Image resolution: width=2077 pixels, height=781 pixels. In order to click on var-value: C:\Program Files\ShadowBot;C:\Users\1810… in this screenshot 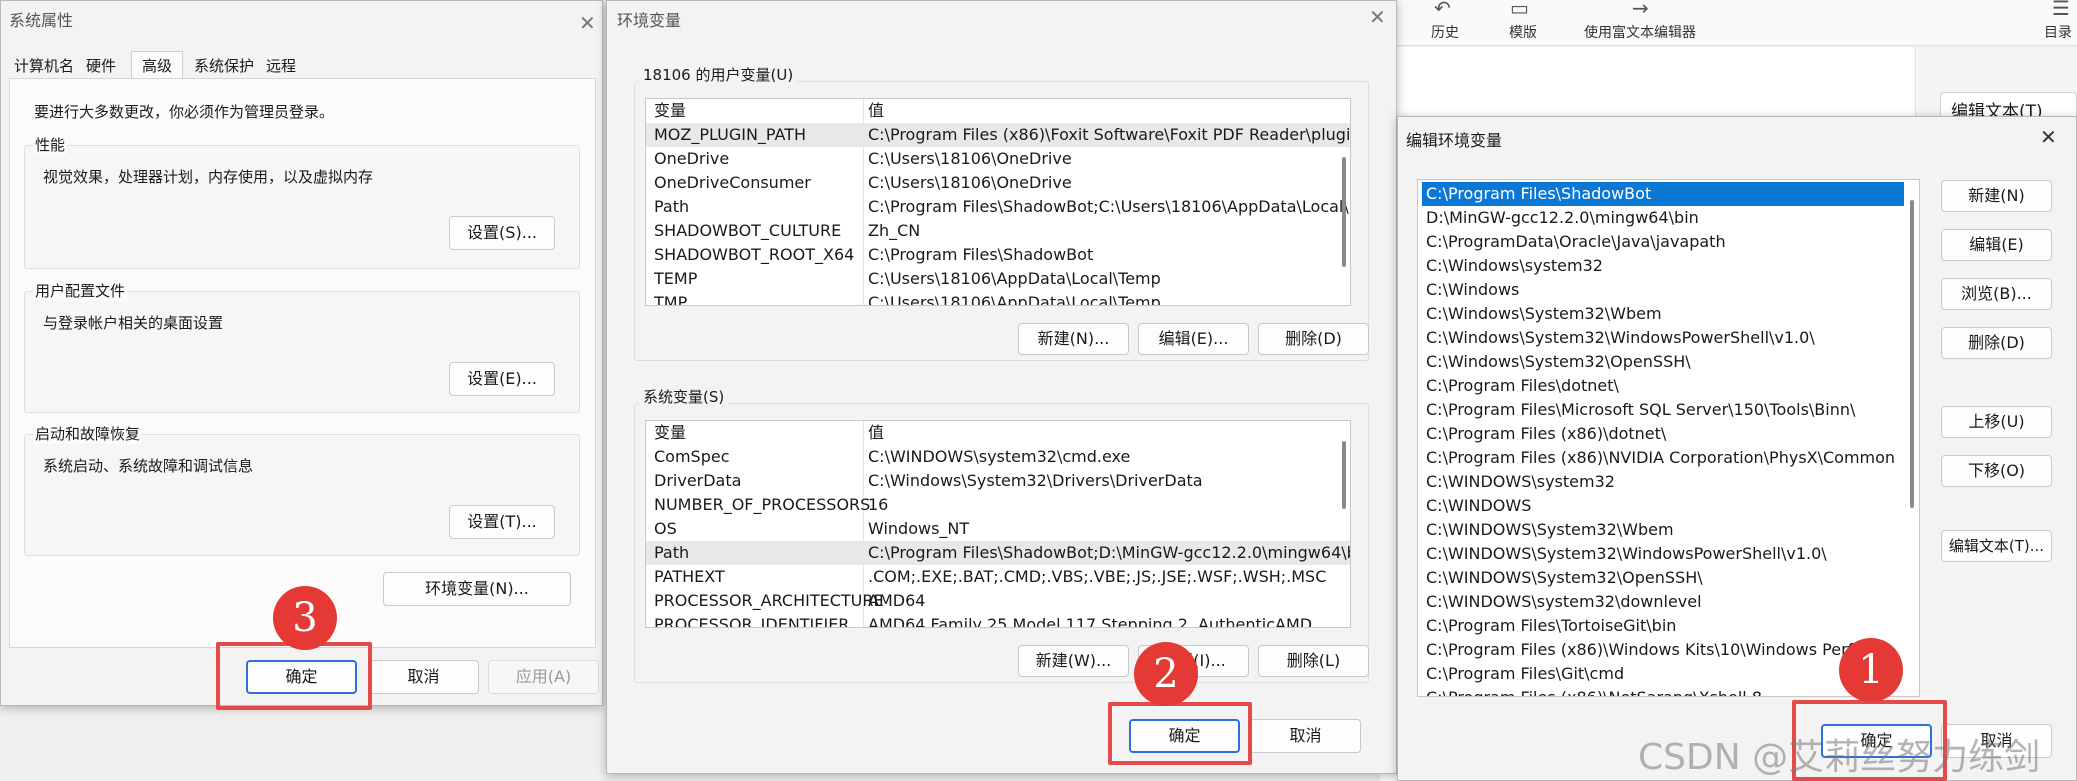, I will do `click(1109, 206)`.